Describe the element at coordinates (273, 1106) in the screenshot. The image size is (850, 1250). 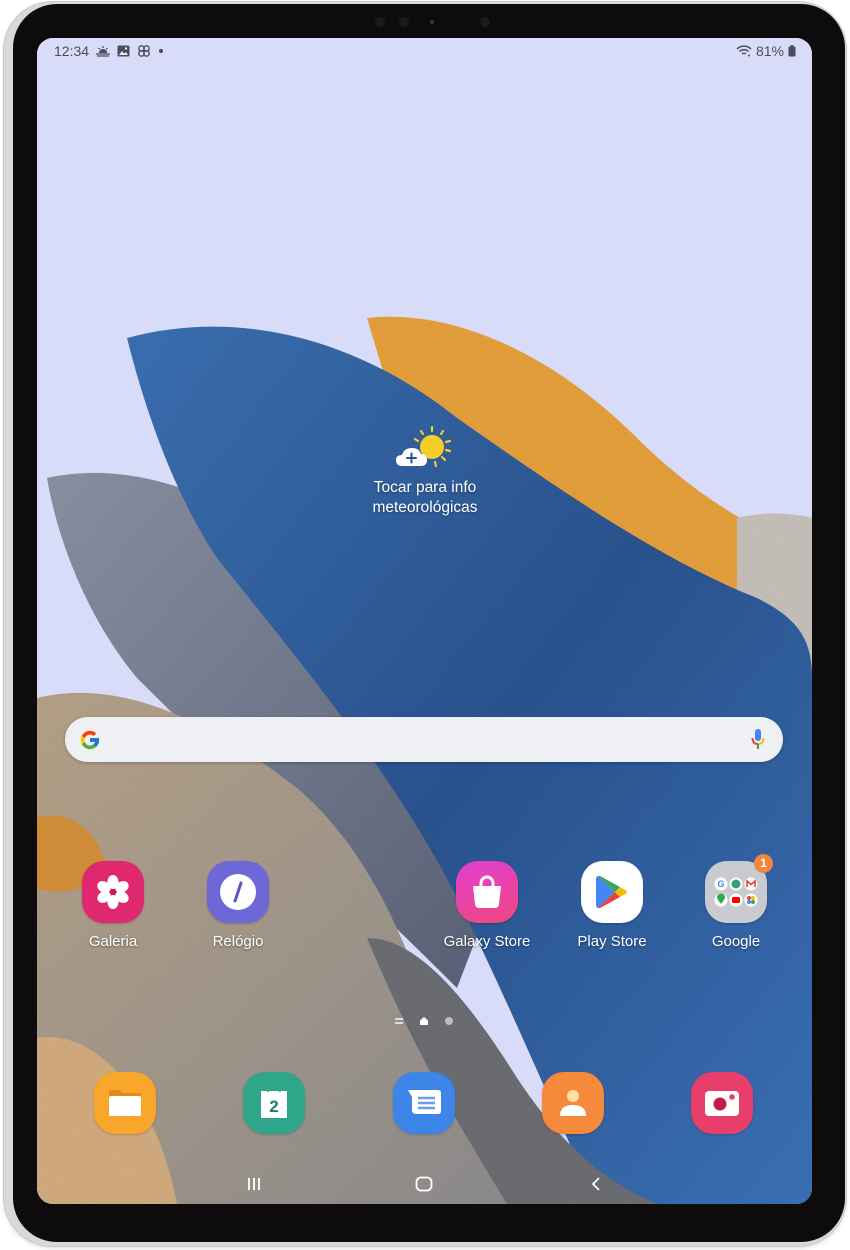
I see `calendar-day: 2` at that location.